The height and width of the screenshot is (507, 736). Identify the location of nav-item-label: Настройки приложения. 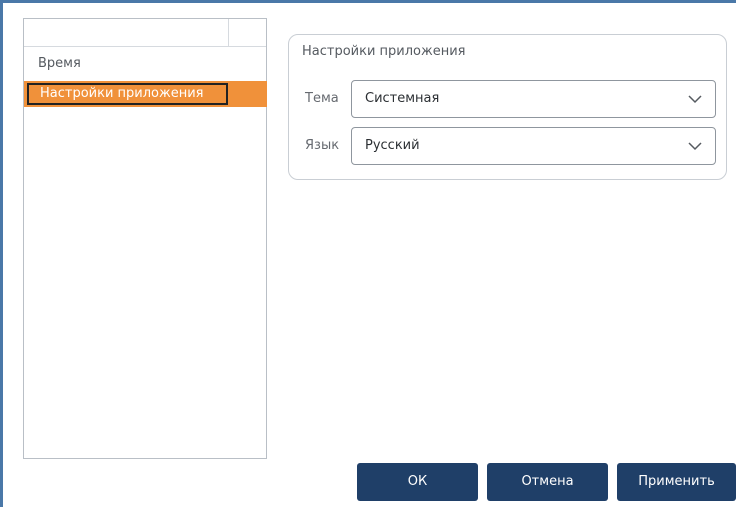
(127, 94).